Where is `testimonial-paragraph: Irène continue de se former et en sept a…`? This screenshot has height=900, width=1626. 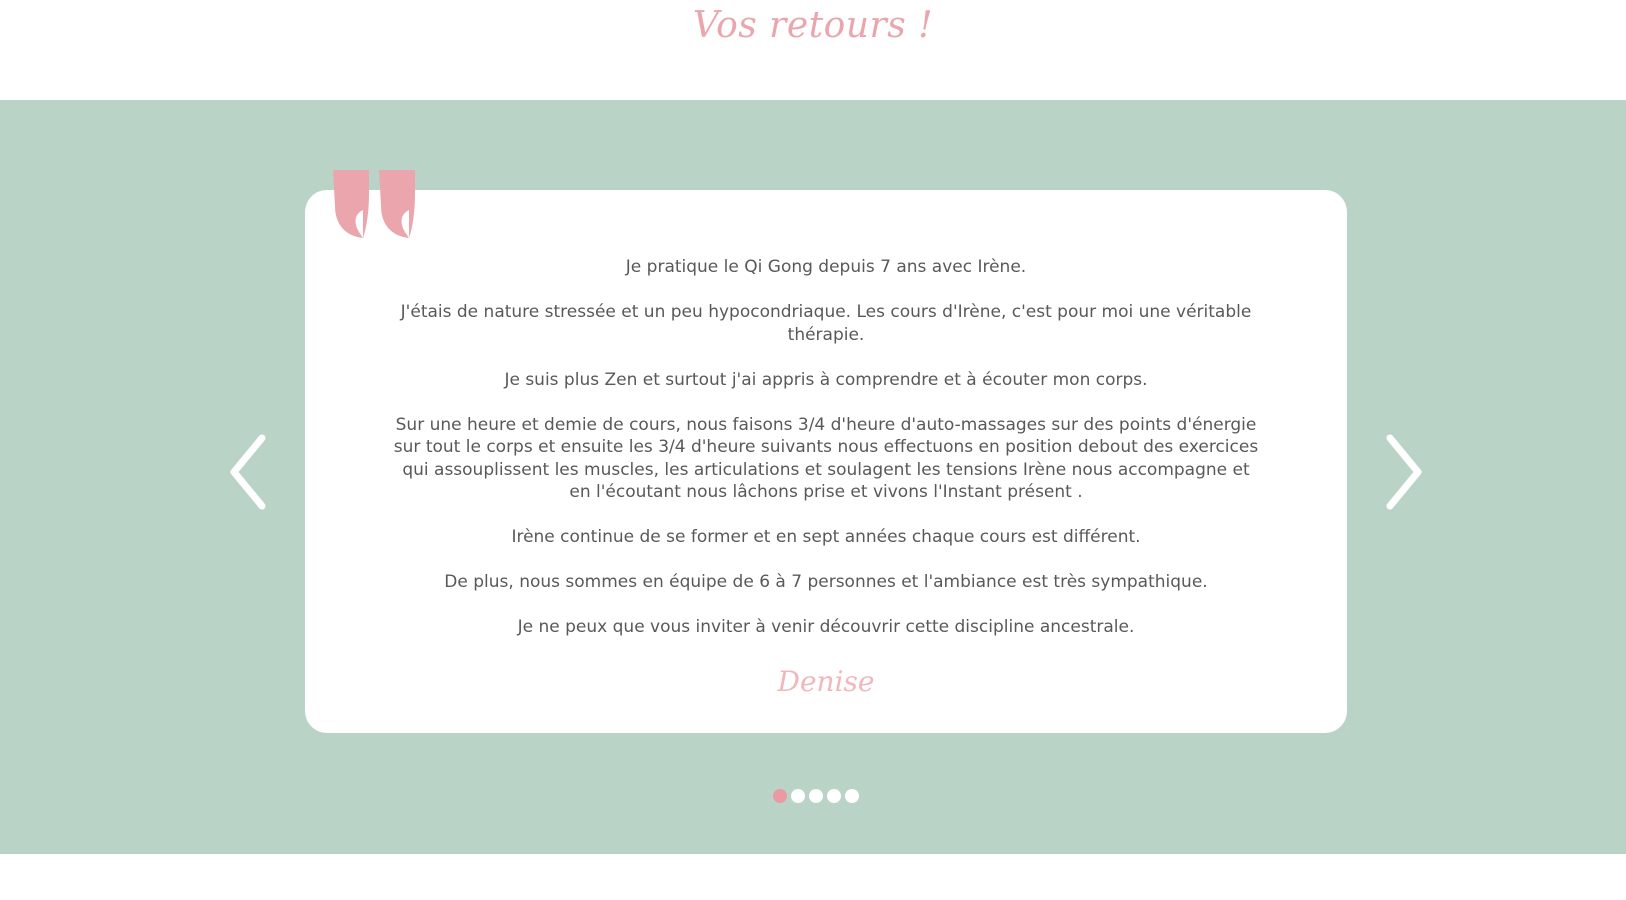 testimonial-paragraph: Irène continue de se former et en sept a… is located at coordinates (826, 537).